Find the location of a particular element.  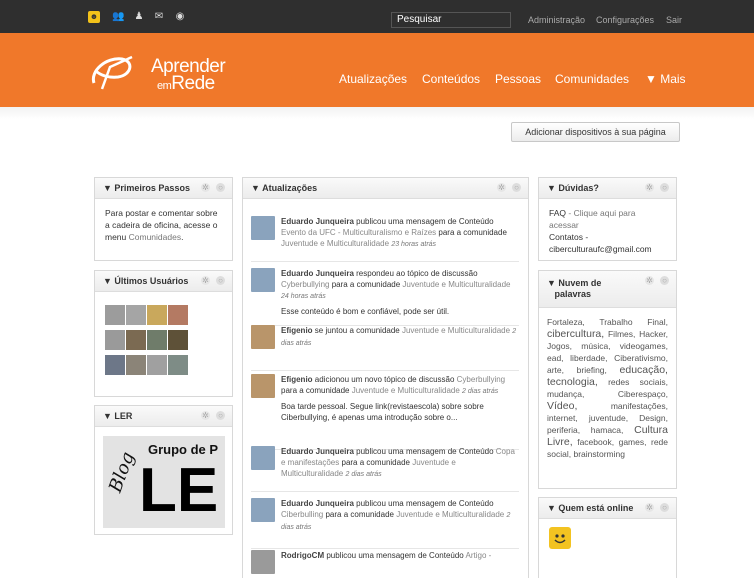

tag-link: juventude, is located at coordinates (608, 418).